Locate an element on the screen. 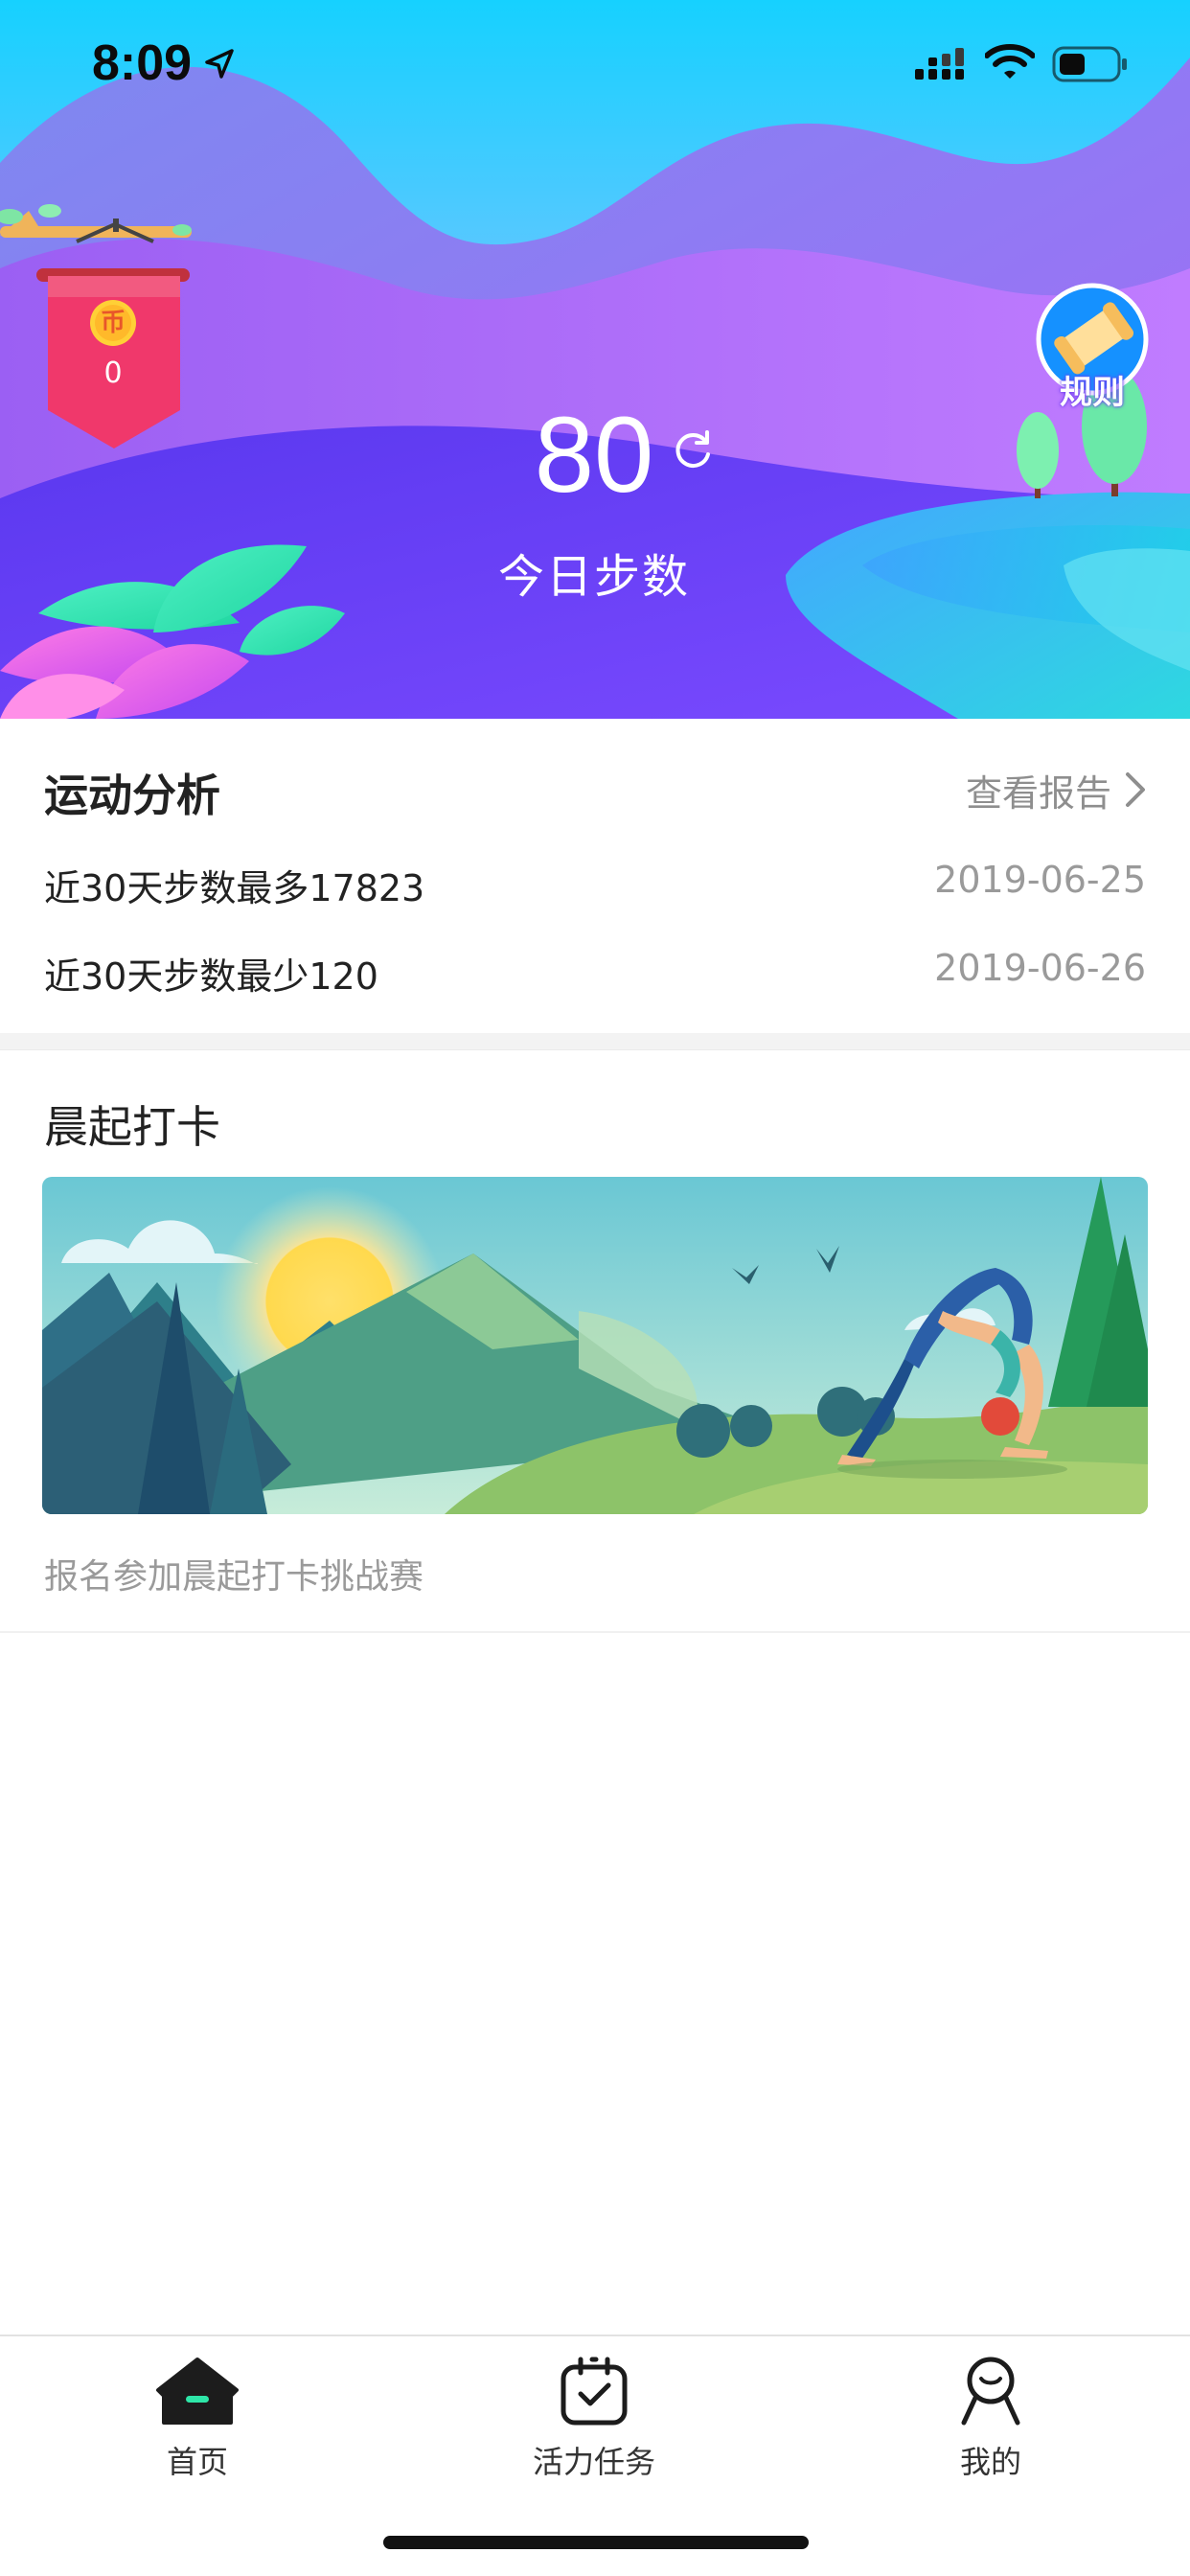 This screenshot has width=1190, height=2576. analysis-title: 运动分析 is located at coordinates (132, 795).